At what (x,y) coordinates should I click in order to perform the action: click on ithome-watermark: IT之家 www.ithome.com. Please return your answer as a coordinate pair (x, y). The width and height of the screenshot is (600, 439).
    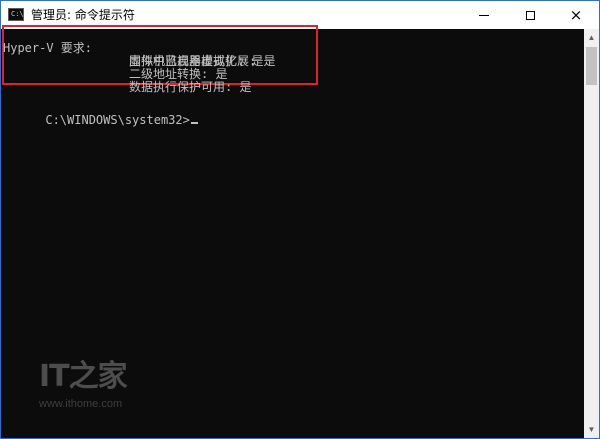
    Looking at the image, I should click on (89, 391).